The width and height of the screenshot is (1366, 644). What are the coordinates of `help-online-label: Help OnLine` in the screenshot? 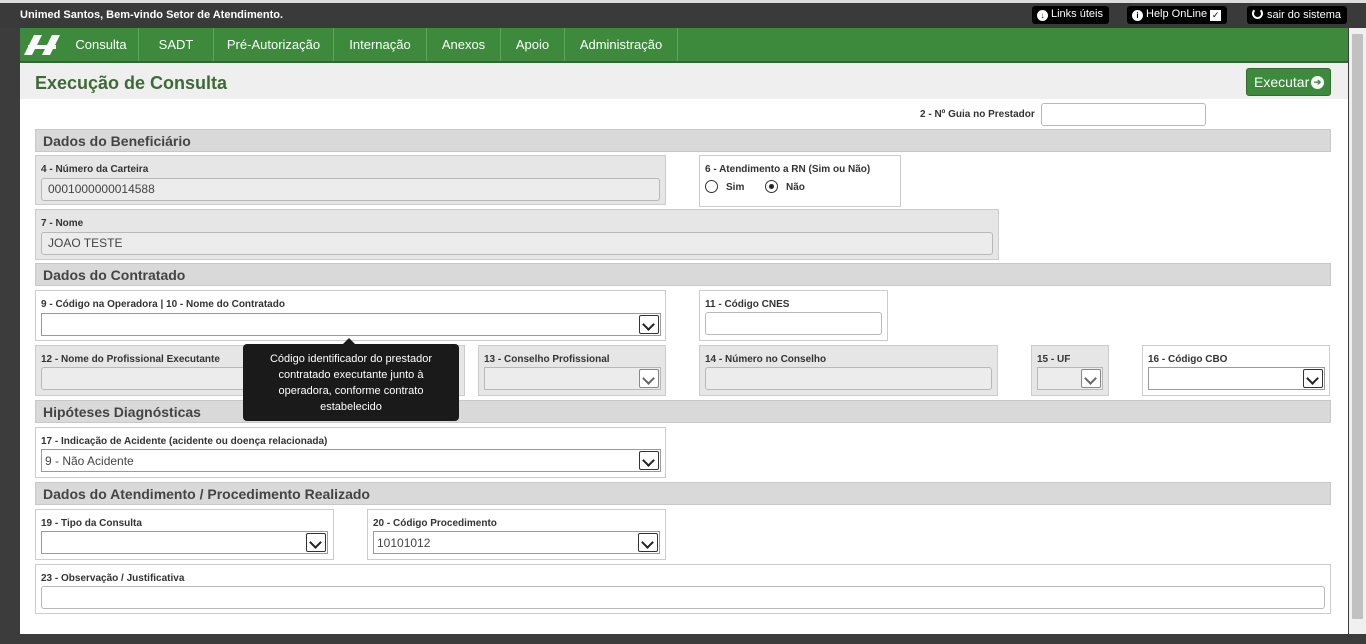 It's located at (1177, 14).